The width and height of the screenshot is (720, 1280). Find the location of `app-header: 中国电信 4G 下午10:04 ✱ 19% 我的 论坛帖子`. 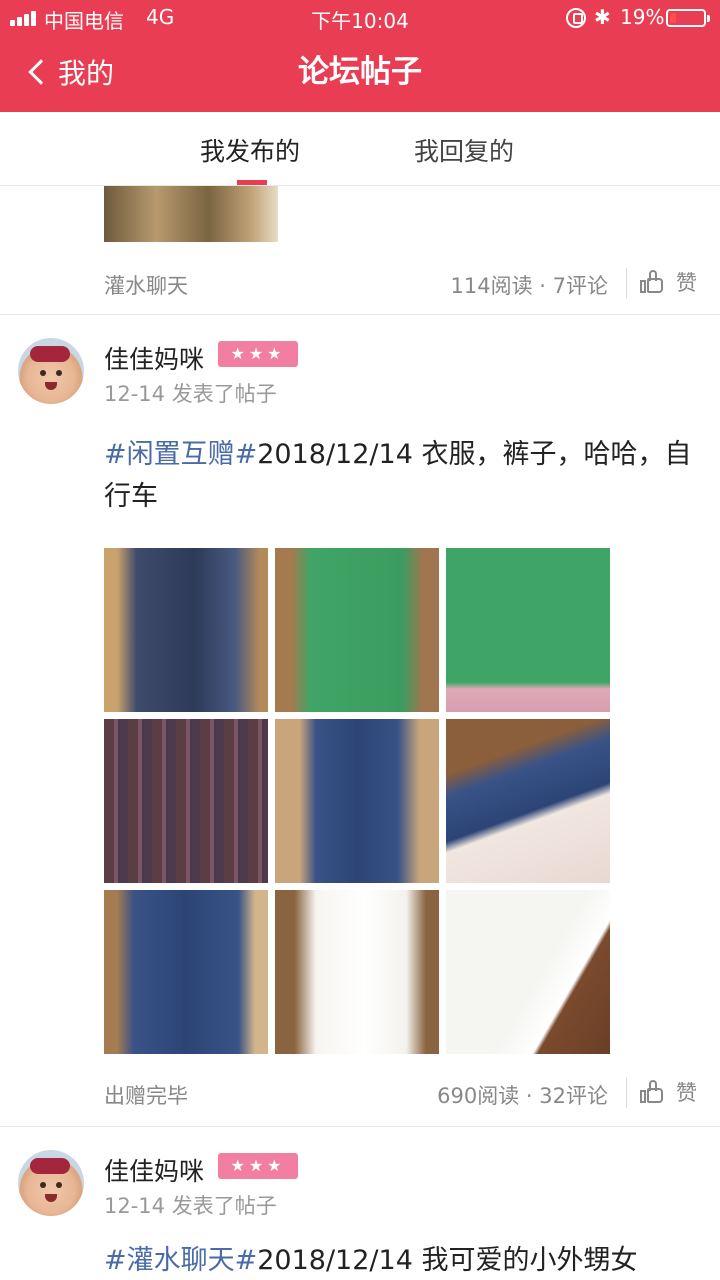

app-header: 中国电信 4G 下午10:04 ✱ 19% 我的 论坛帖子 is located at coordinates (360, 56).